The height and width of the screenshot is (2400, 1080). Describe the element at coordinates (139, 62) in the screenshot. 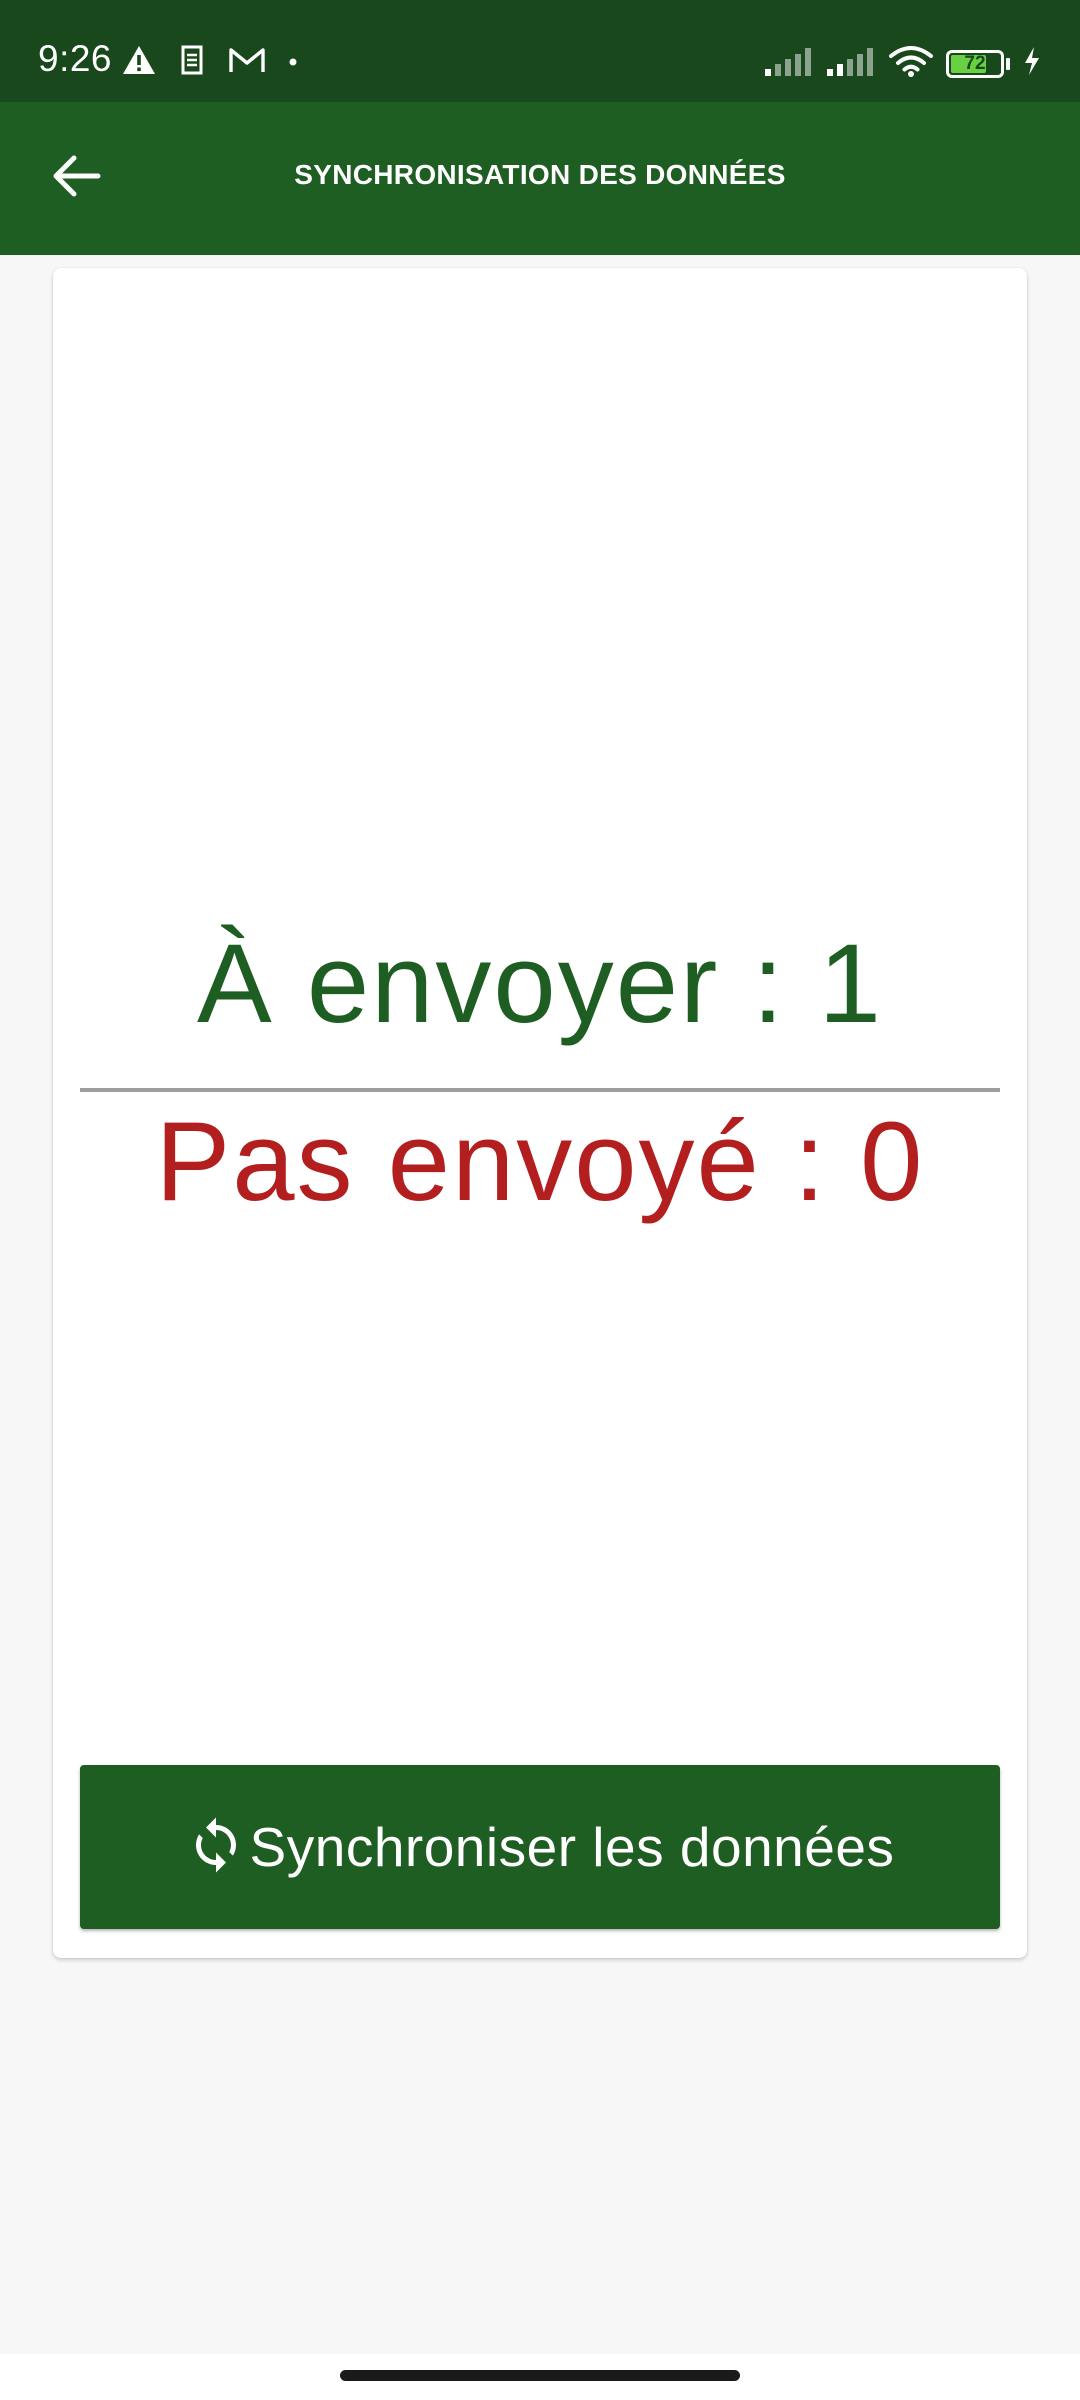

I see `alert-icon` at that location.